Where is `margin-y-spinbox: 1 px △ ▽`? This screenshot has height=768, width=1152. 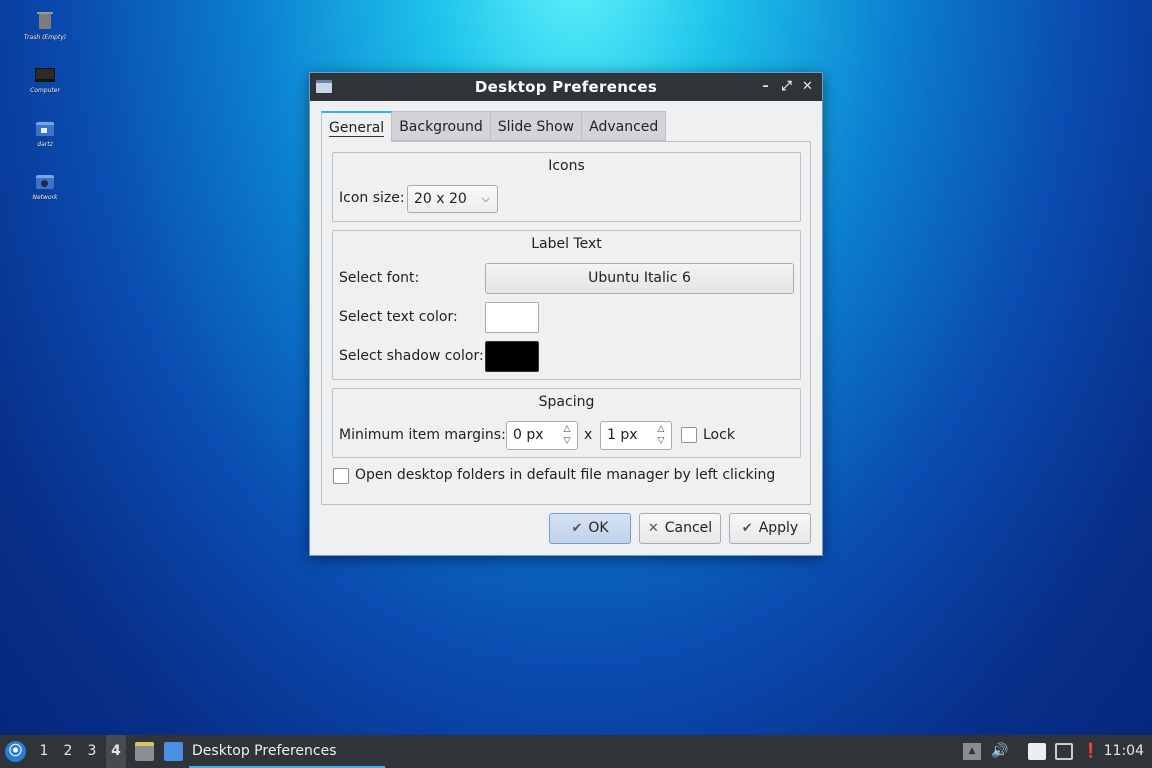
margin-y-spinbox: 1 px △ ▽ is located at coordinates (636, 435).